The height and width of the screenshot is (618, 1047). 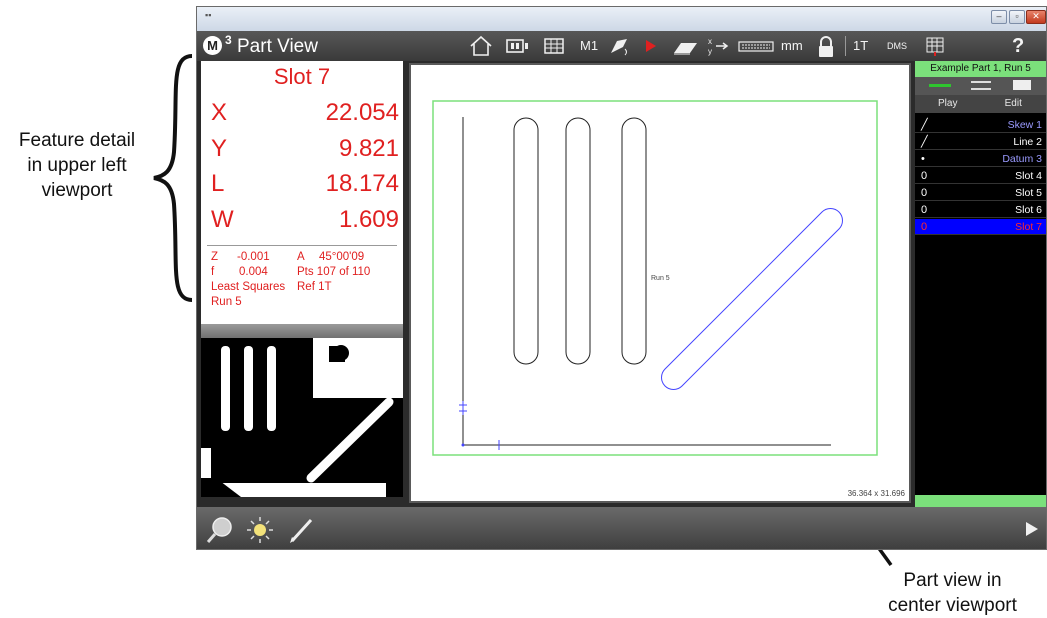 What do you see at coordinates (948, 104) in the screenshot?
I see `tab-play: Play` at bounding box center [948, 104].